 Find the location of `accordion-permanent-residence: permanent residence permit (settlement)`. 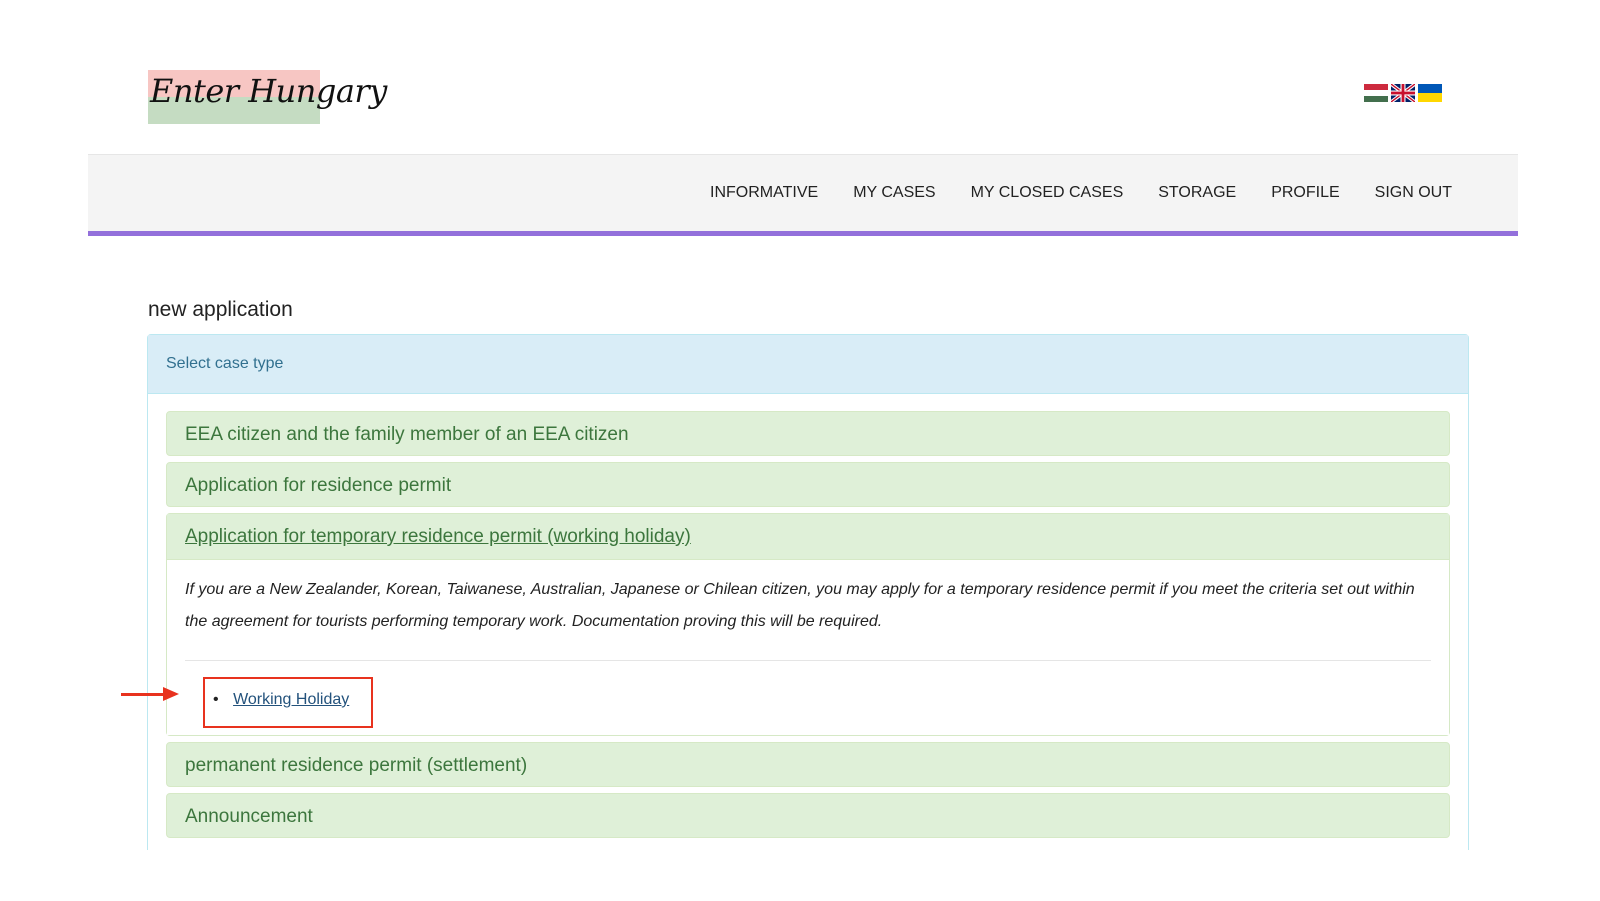

accordion-permanent-residence: permanent residence permit (settlement) is located at coordinates (808, 764).